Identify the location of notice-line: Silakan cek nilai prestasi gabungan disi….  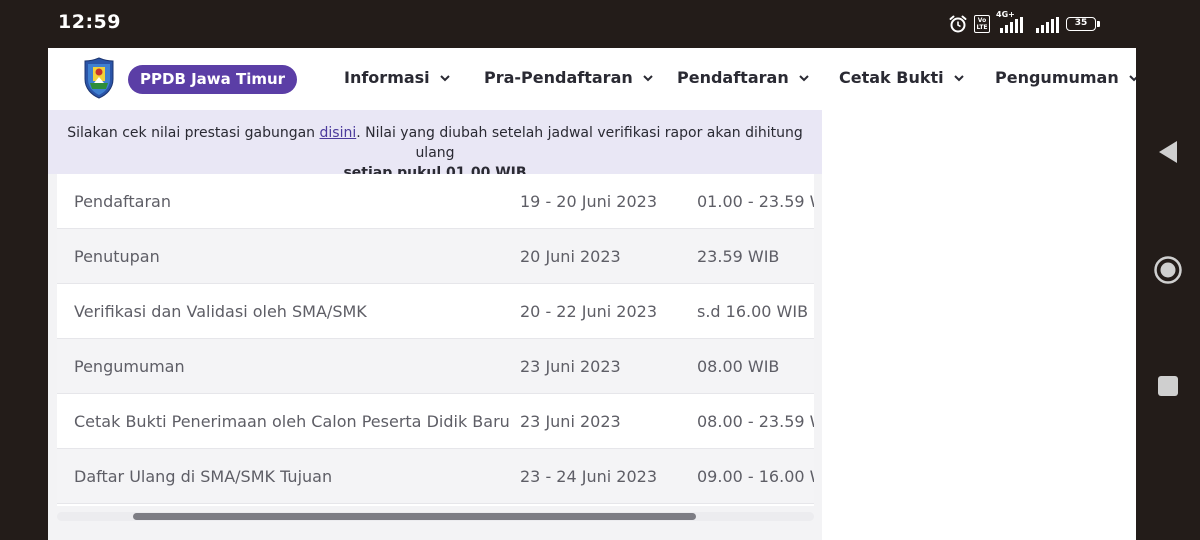
(435, 143).